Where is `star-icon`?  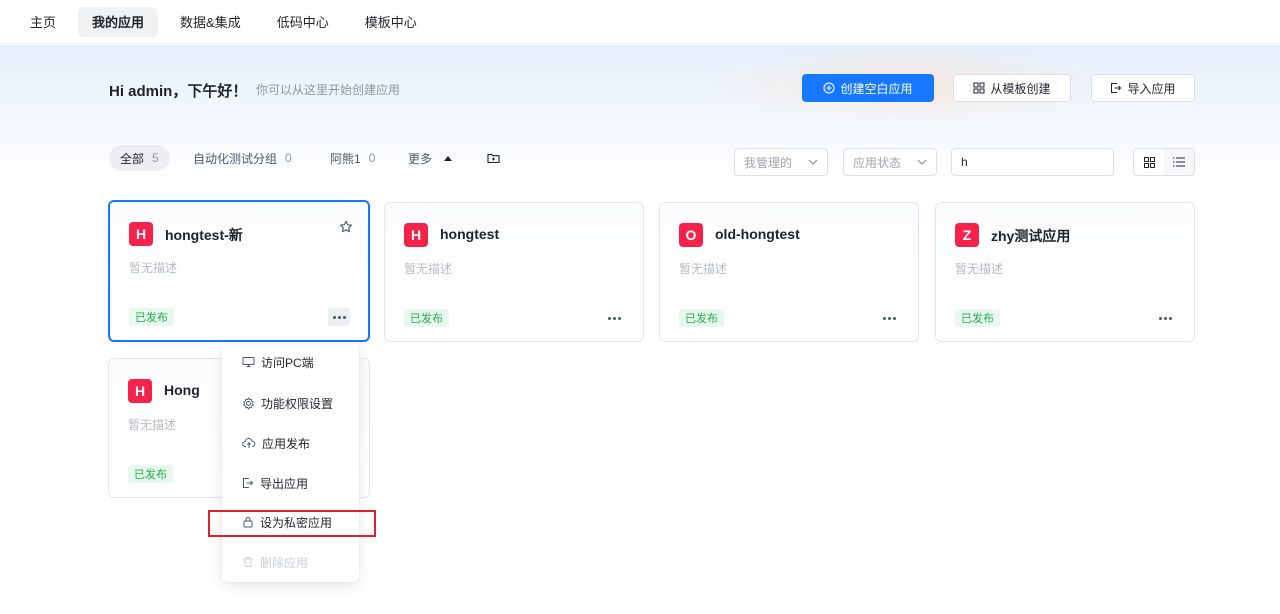 star-icon is located at coordinates (346, 227).